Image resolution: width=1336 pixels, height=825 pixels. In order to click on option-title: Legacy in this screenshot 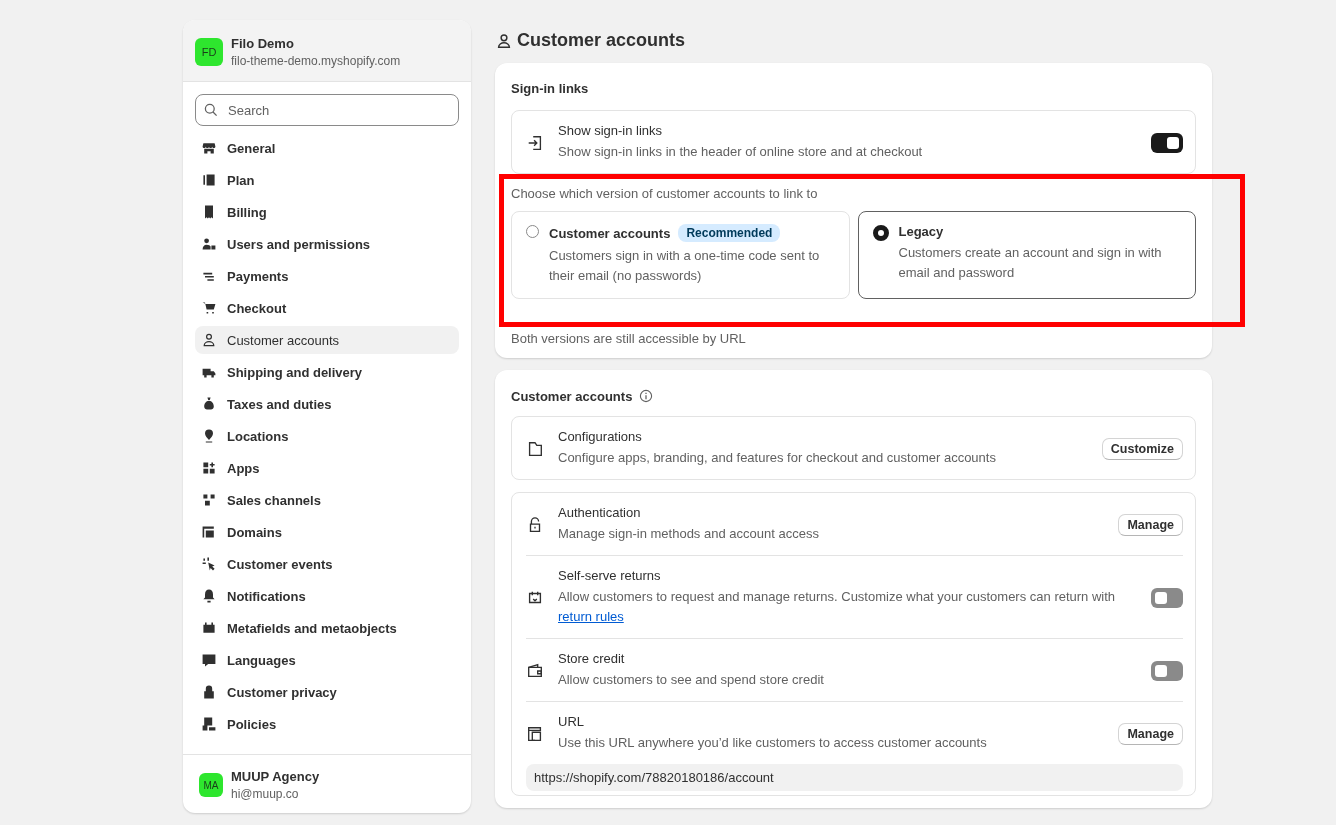, I will do `click(921, 231)`.